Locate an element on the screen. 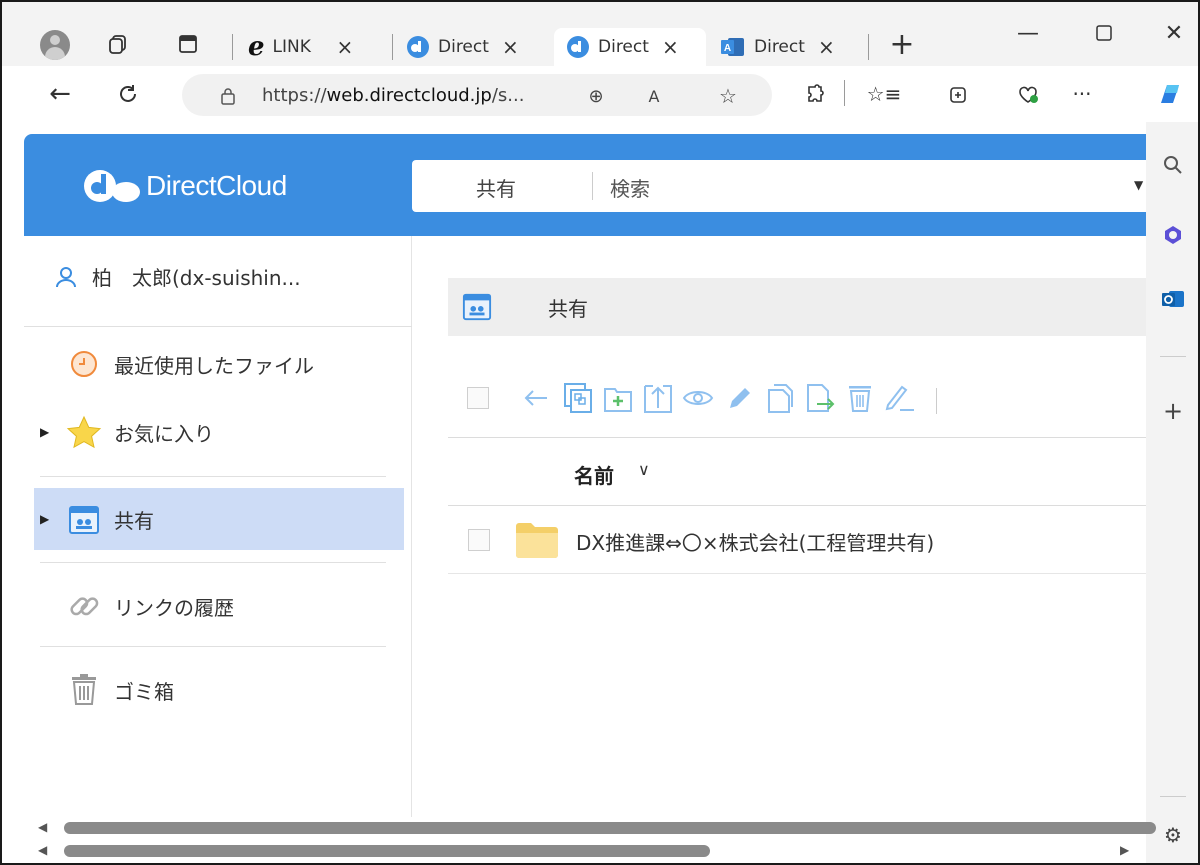  tab-direct-active: Direct × is located at coordinates (630, 47).